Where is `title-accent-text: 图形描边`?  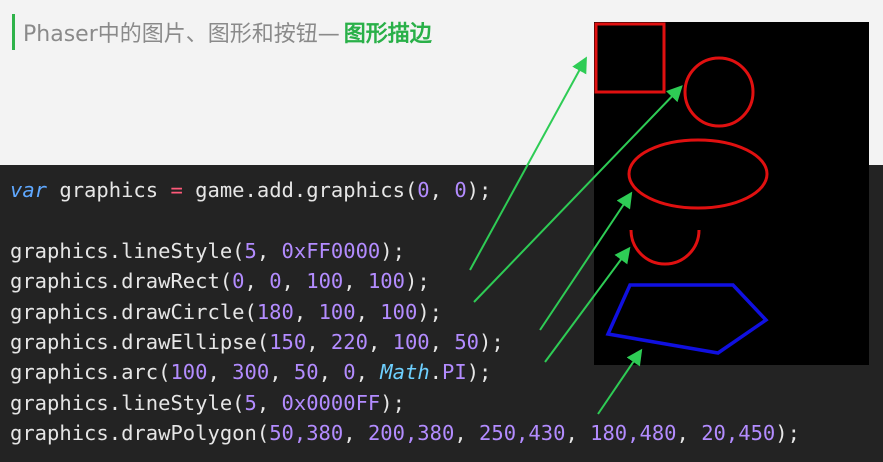 title-accent-text: 图形描边 is located at coordinates (387, 34).